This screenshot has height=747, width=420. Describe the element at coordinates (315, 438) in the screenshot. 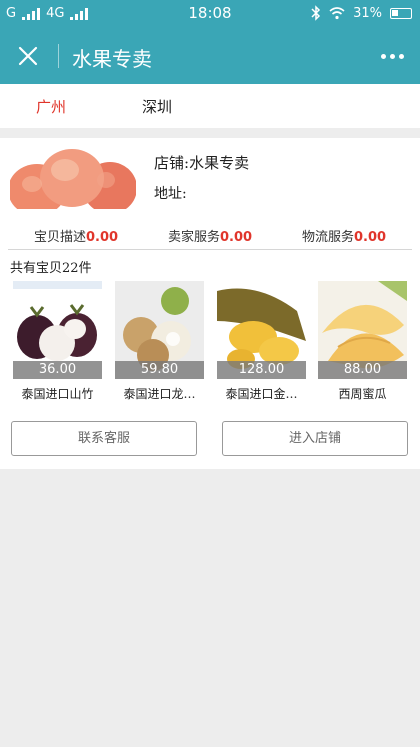

I see `enter-shop-button: 进入店铺` at that location.